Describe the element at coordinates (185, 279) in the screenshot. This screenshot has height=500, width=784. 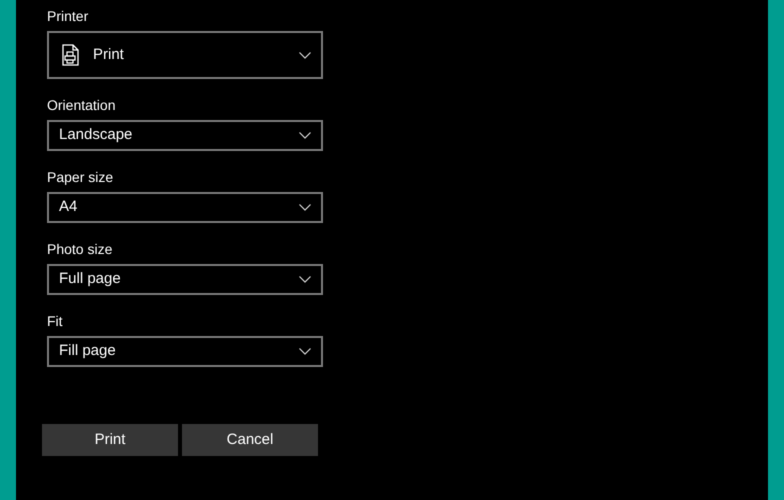
I see `dropdown: Full page` at that location.